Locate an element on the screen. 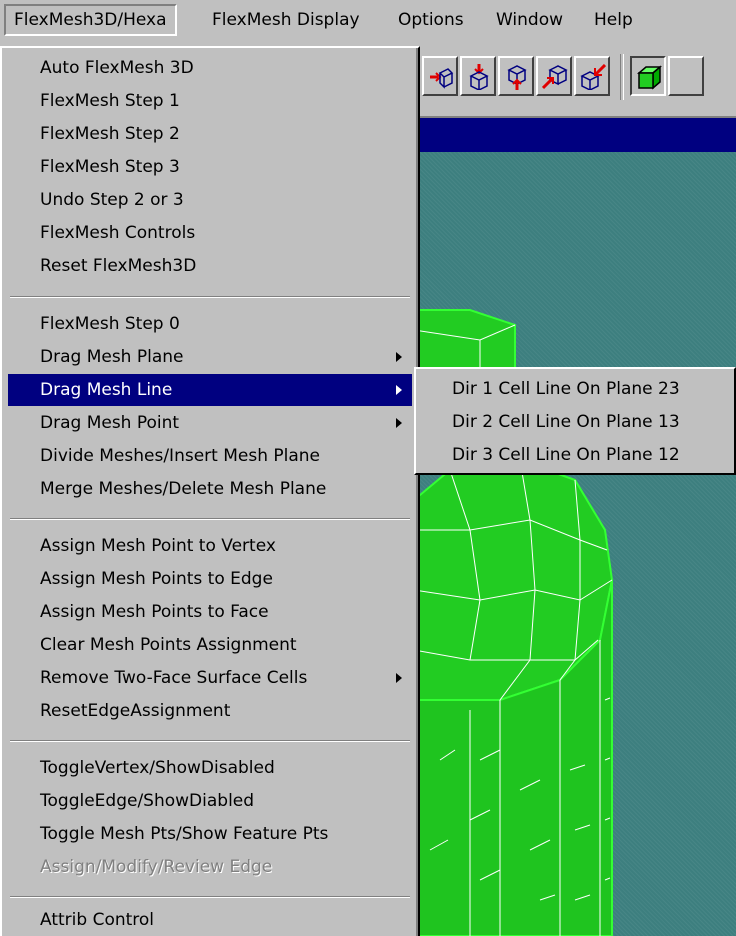  face-pin-icon is located at coordinates (517, 77).